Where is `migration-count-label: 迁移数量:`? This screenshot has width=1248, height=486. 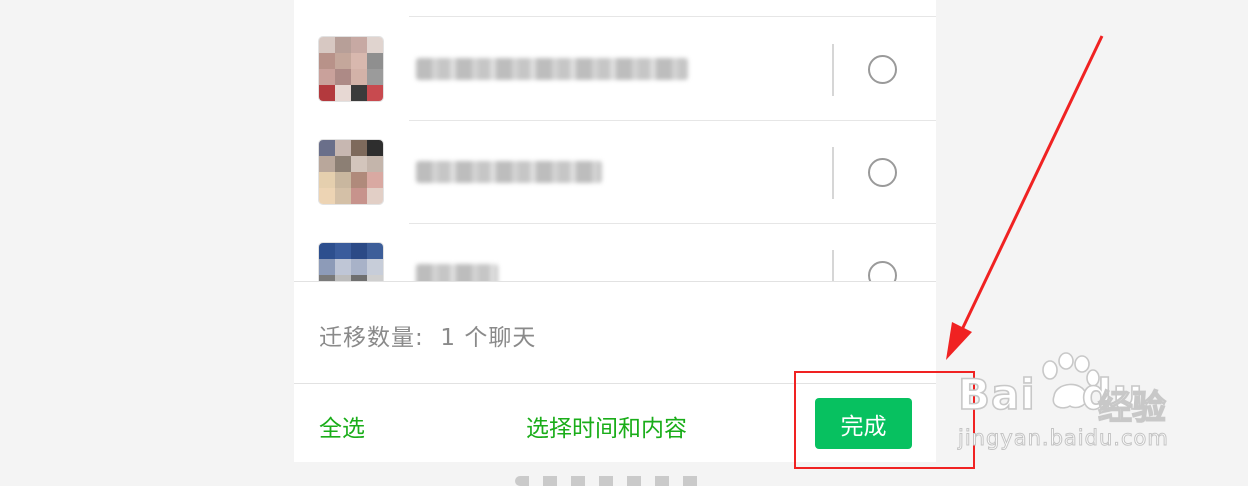
migration-count-label: 迁移数量: is located at coordinates (371, 338).